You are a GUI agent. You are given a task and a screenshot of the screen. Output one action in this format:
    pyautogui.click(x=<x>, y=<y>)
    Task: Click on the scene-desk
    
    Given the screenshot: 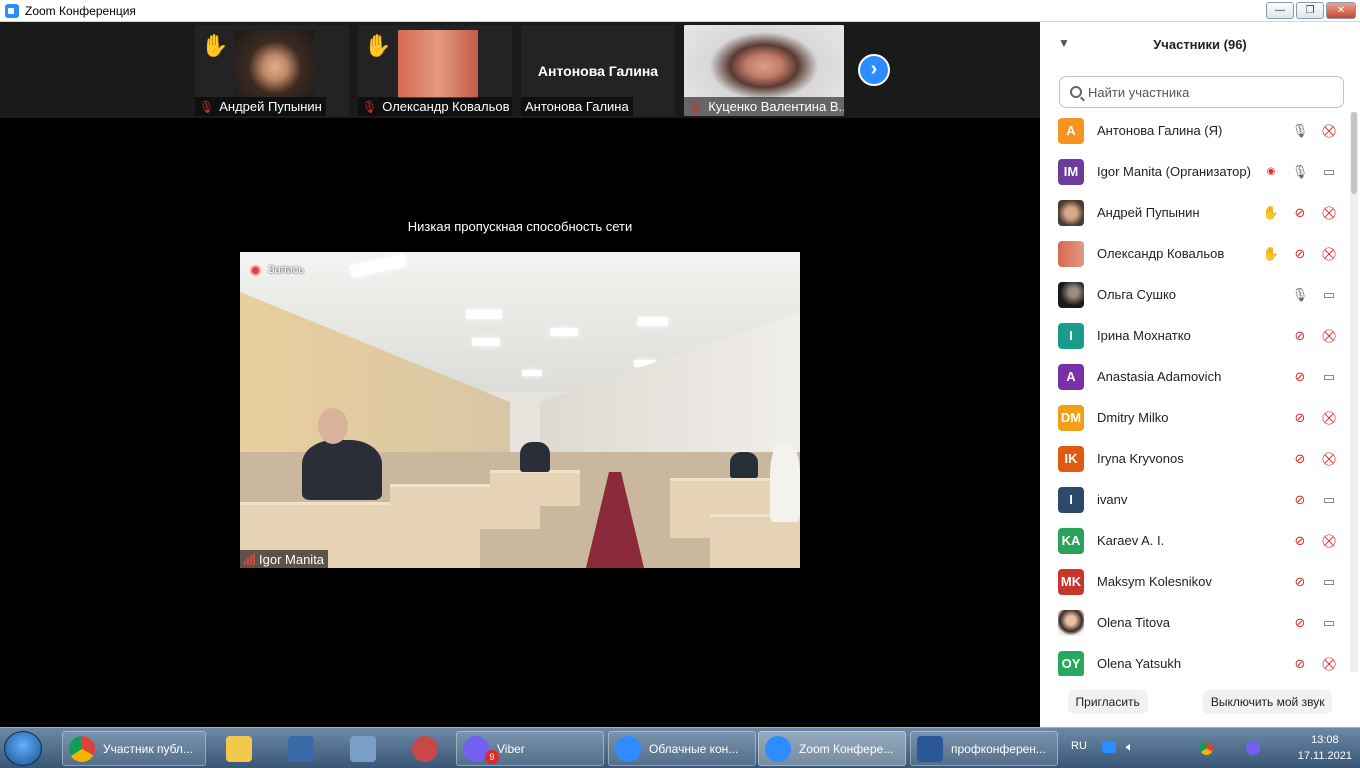 What is the action you would take?
    pyautogui.click(x=535, y=488)
    